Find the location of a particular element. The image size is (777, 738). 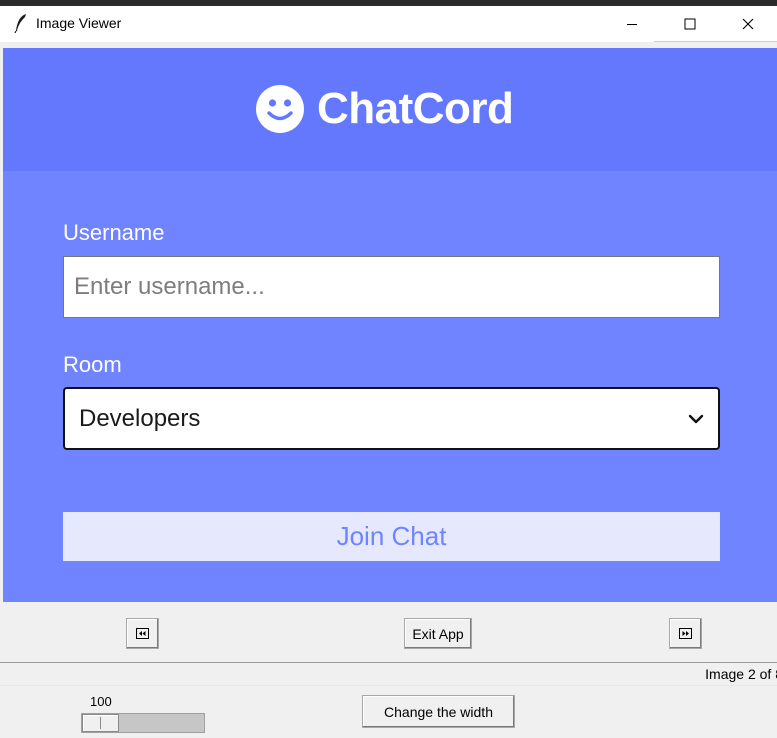

feather-icon is located at coordinates (20, 23).